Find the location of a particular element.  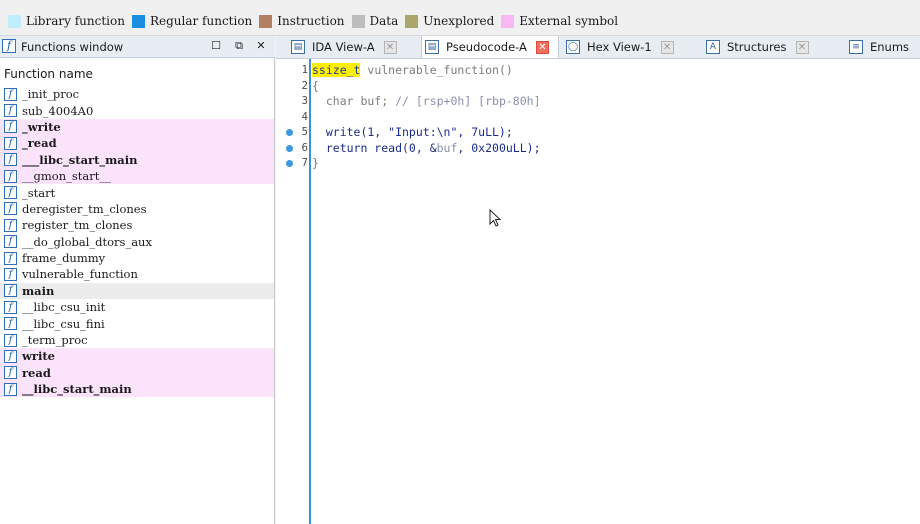

code-text: return read(0, &buf, 0x200uLL); is located at coordinates (426, 148).